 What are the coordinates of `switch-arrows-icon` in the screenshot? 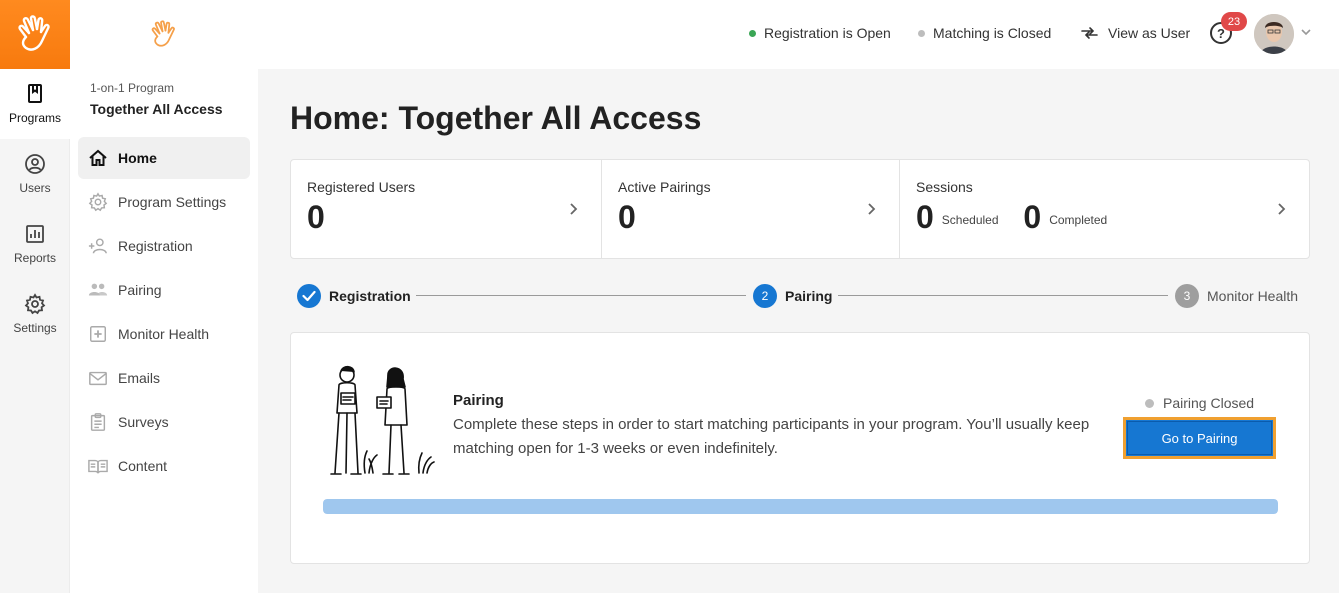 It's located at (1089, 33).